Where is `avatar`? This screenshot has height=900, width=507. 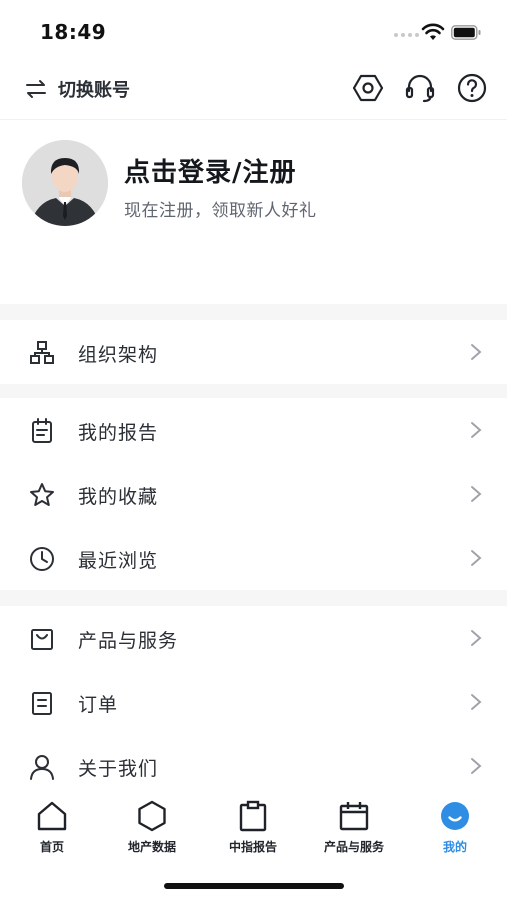 avatar is located at coordinates (65, 183).